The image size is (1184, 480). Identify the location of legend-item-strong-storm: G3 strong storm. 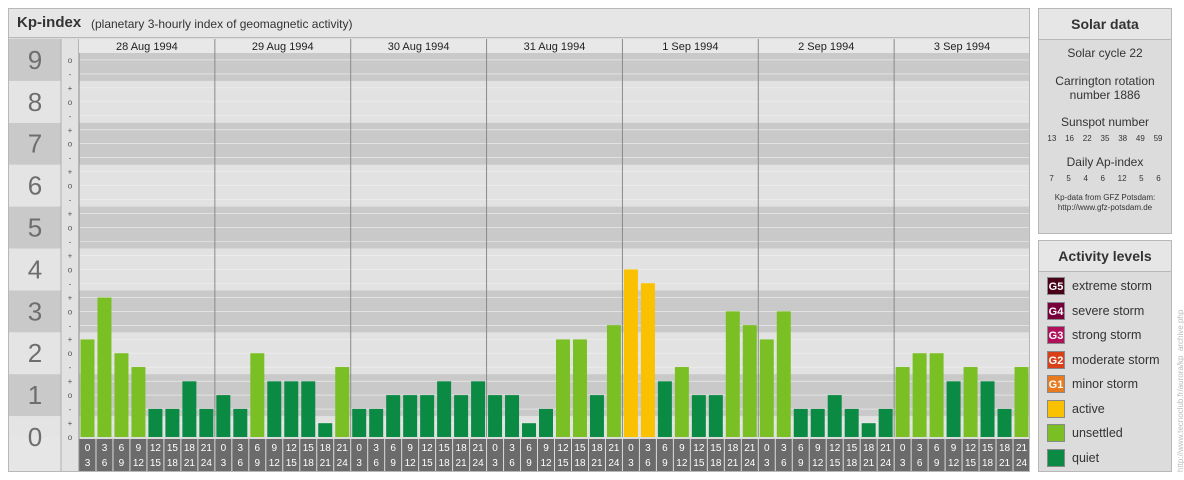
(1105, 335).